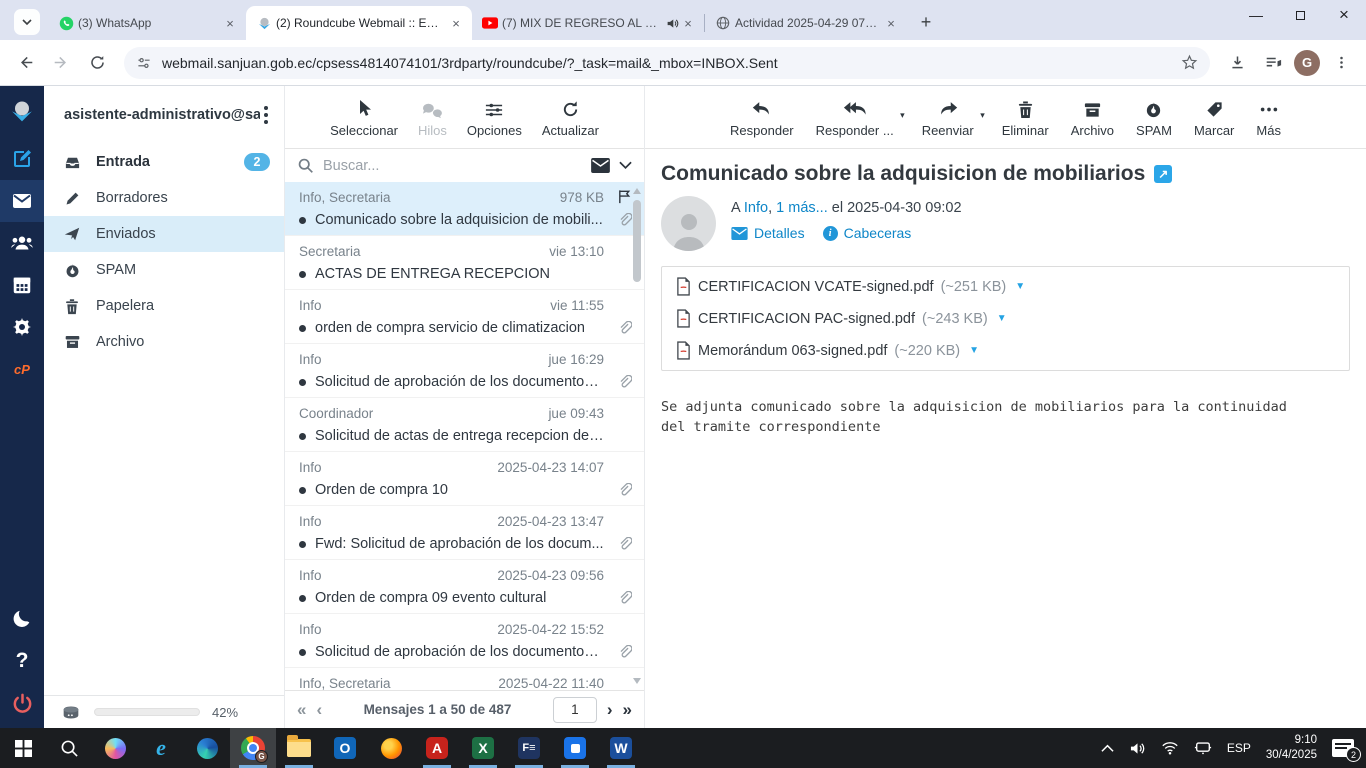 The height and width of the screenshot is (768, 1366). I want to click on reload-button, so click(97, 63).